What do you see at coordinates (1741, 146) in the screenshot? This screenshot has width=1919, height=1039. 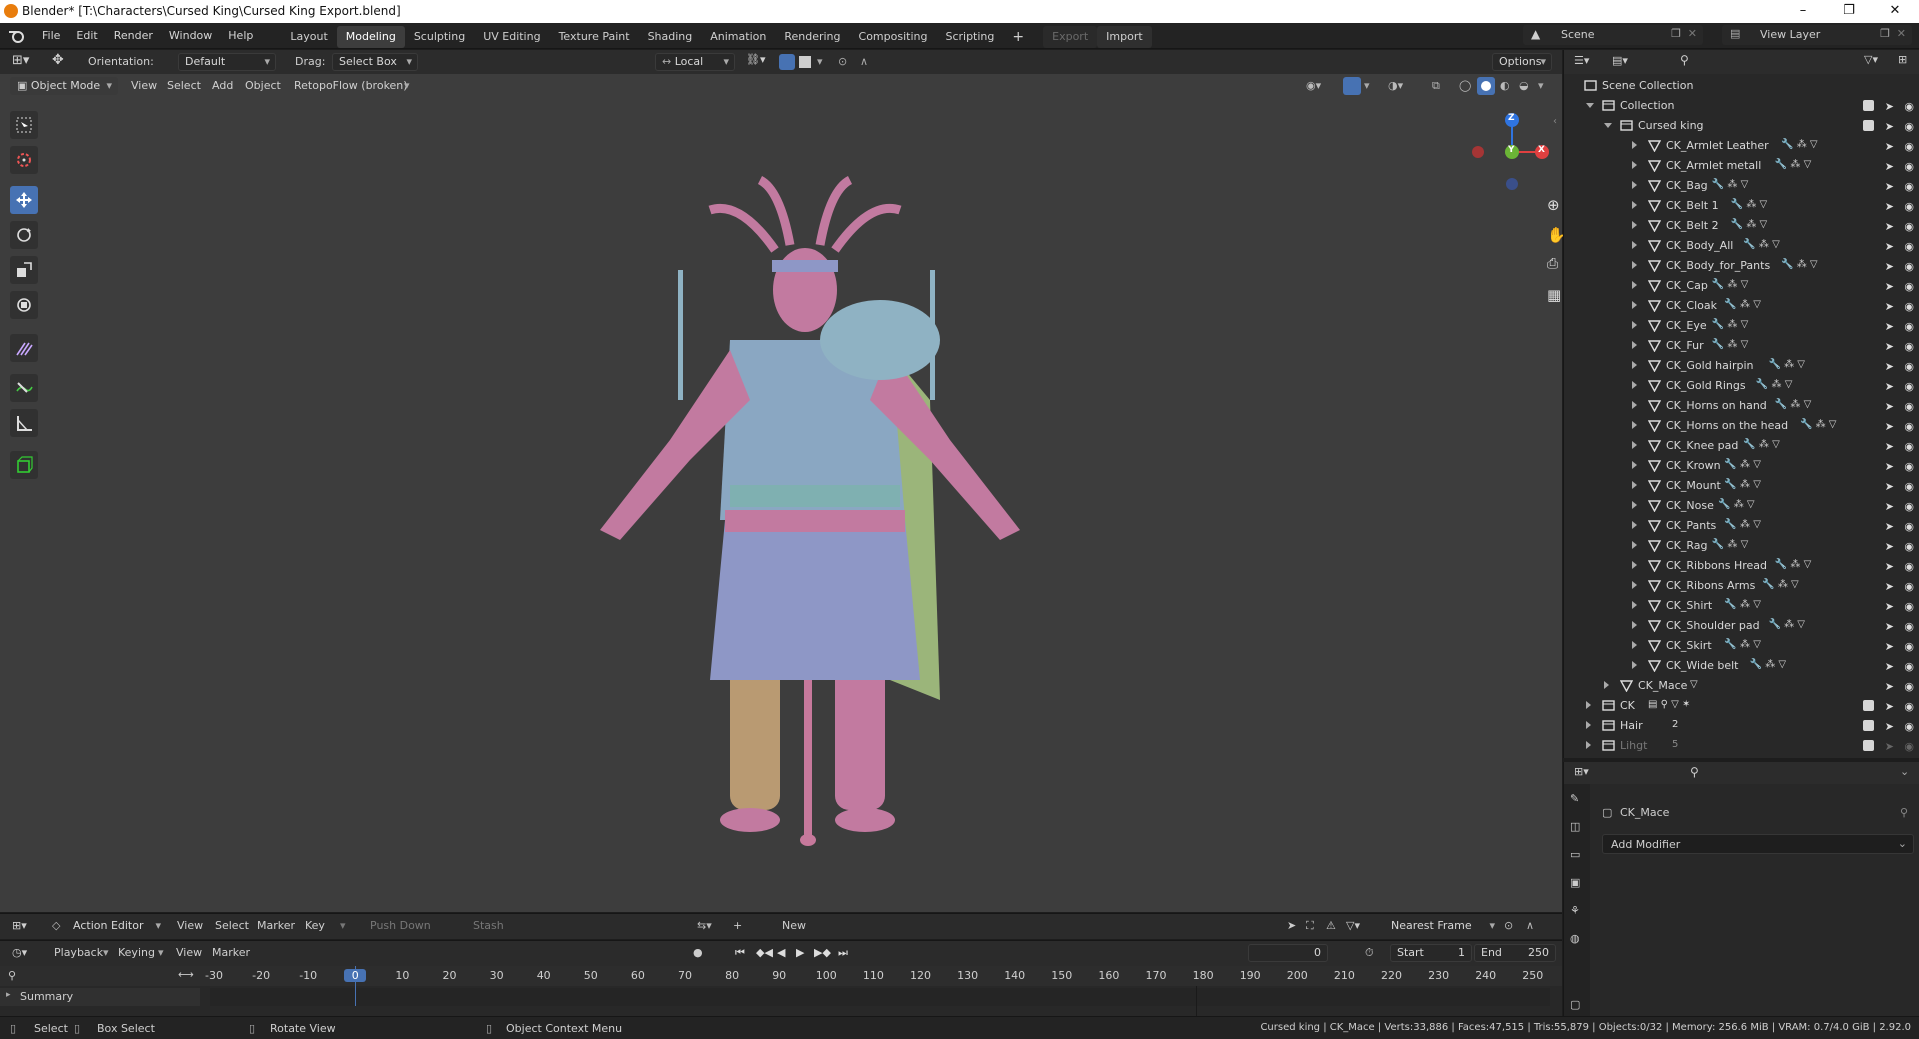 I see `outliner-row: CK_Armlet Leather 🔧 ⁂ ▽ ➤ ◉` at bounding box center [1741, 146].